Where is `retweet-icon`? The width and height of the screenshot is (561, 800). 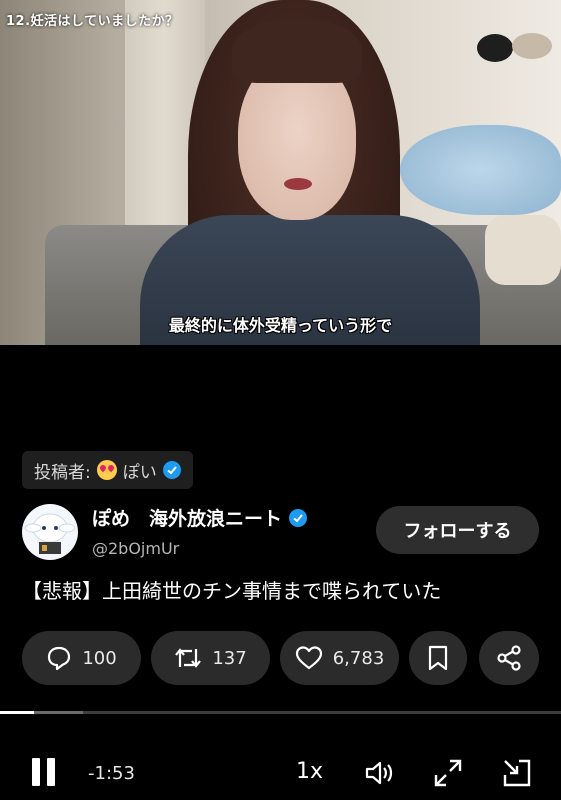 retweet-icon is located at coordinates (188, 658).